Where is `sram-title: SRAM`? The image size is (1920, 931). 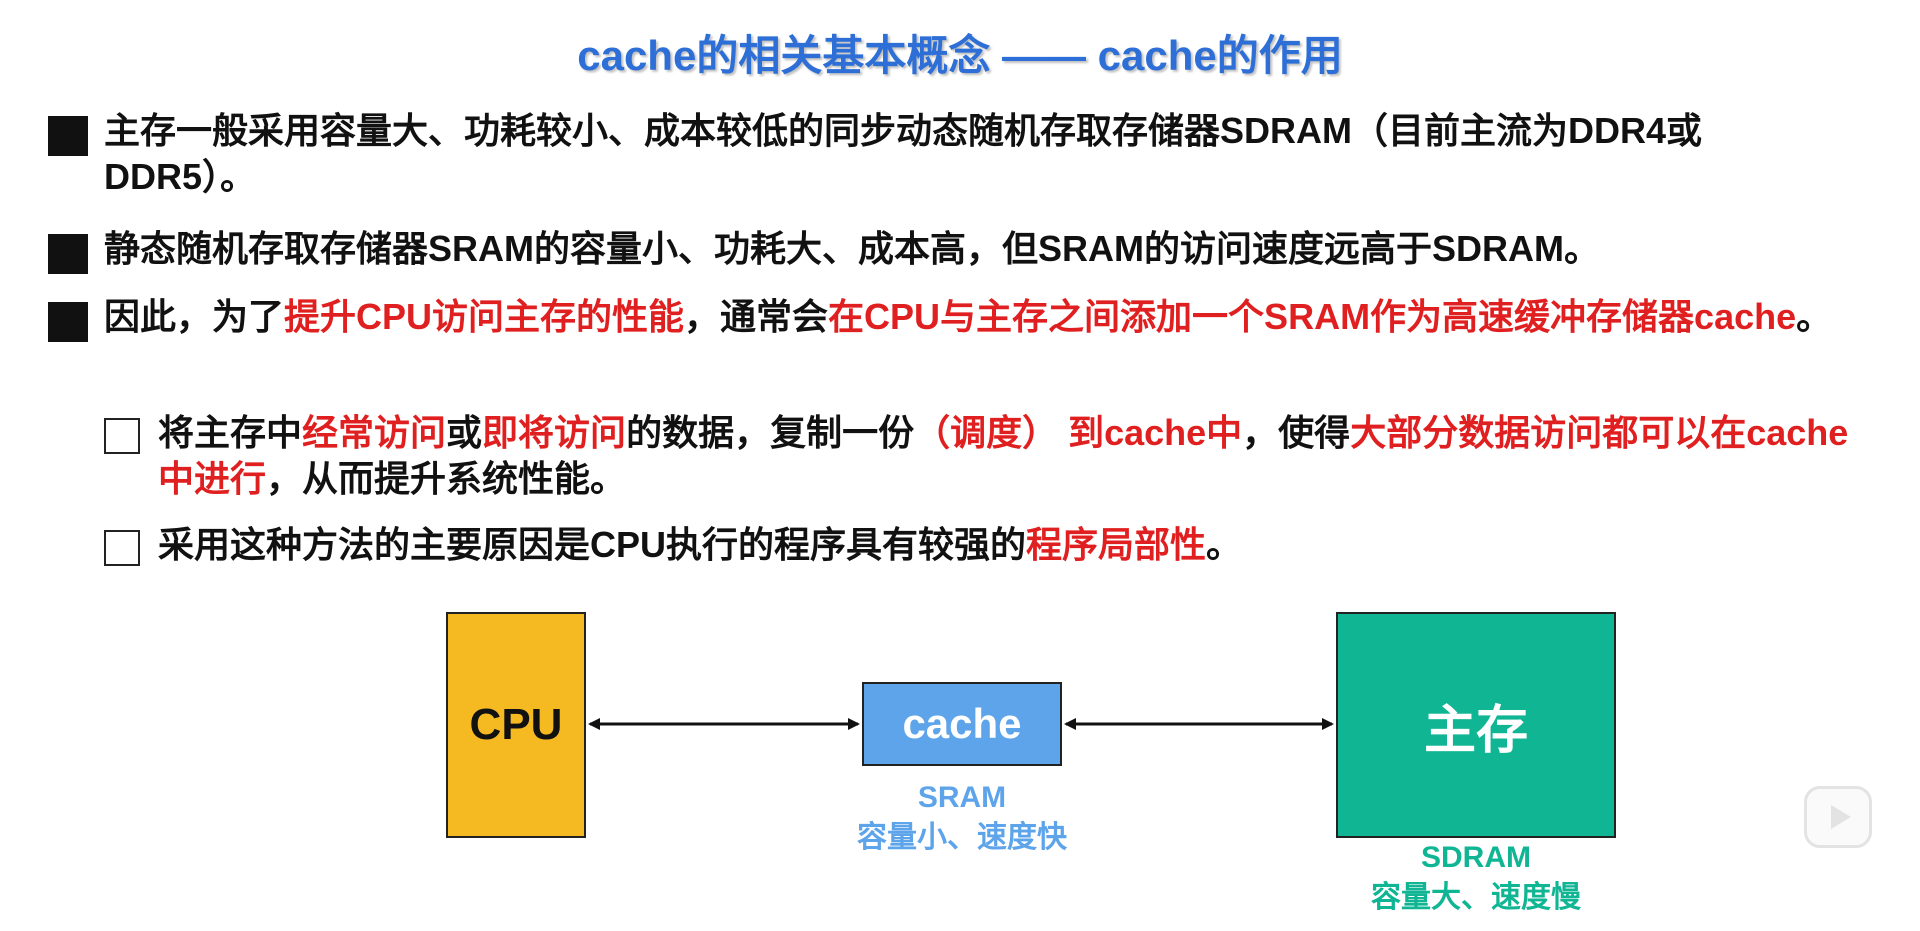 sram-title: SRAM is located at coordinates (962, 797).